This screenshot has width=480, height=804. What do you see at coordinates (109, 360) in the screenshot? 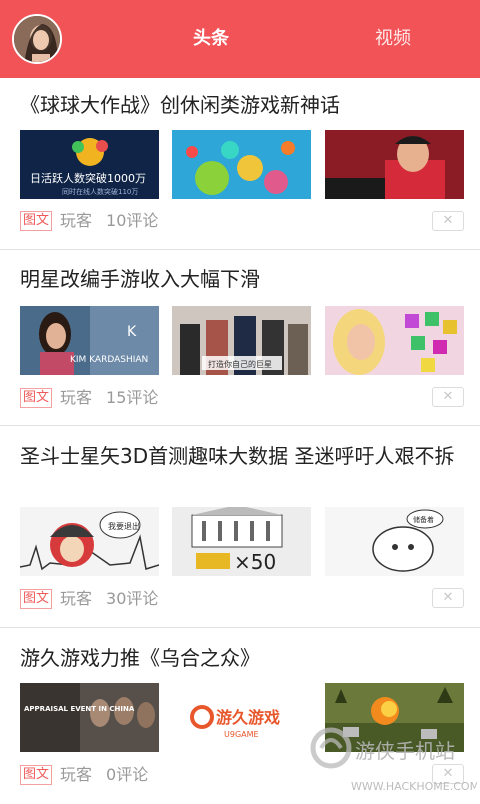
I see `thumb-caption: KIM KARDASHIAN` at bounding box center [109, 360].